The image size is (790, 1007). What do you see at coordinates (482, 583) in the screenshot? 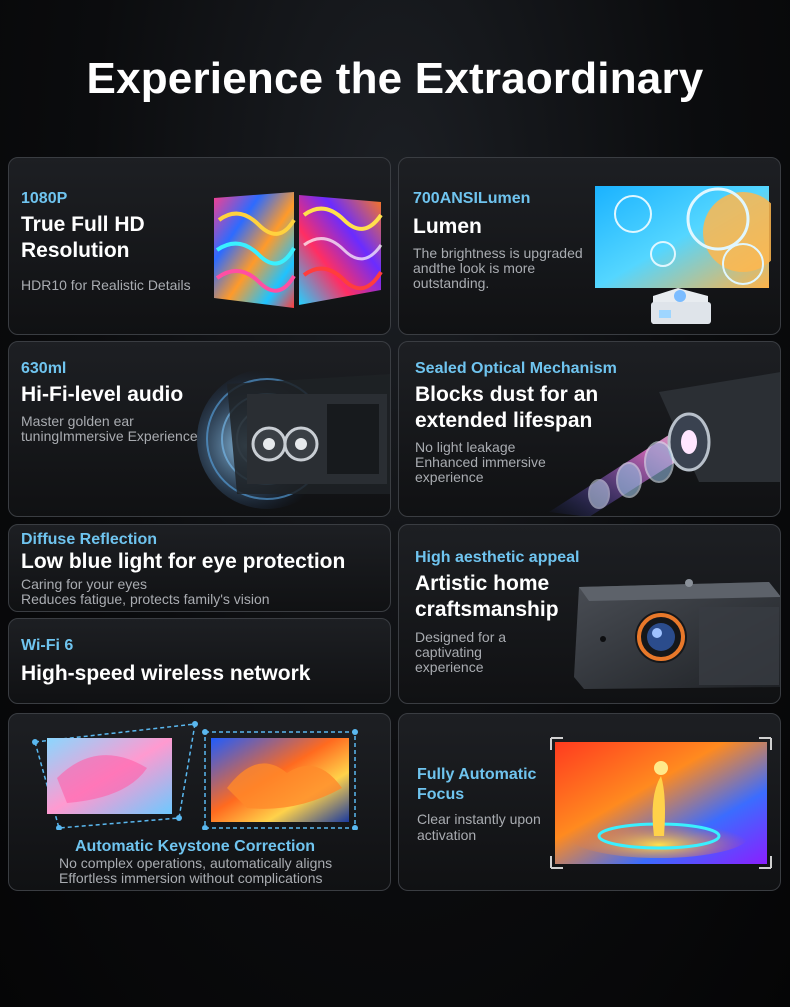
I see `aesthetic-heading-line1: Artistic home` at bounding box center [482, 583].